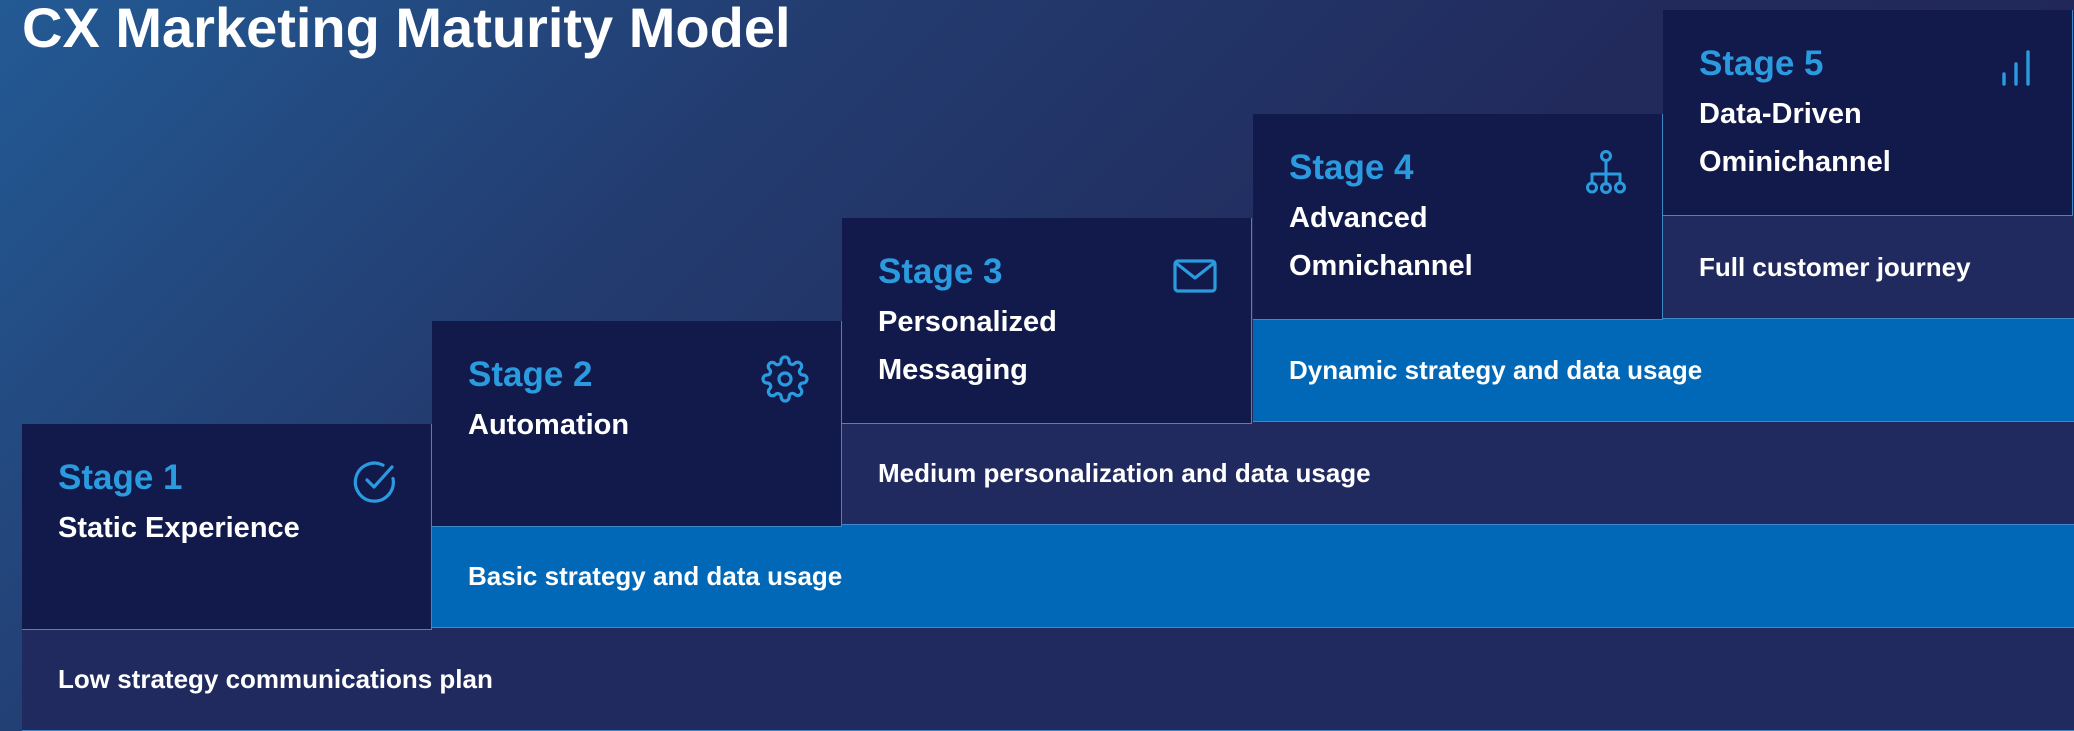  I want to click on level-bar-1-text: Low strategy communications plan, so click(275, 679).